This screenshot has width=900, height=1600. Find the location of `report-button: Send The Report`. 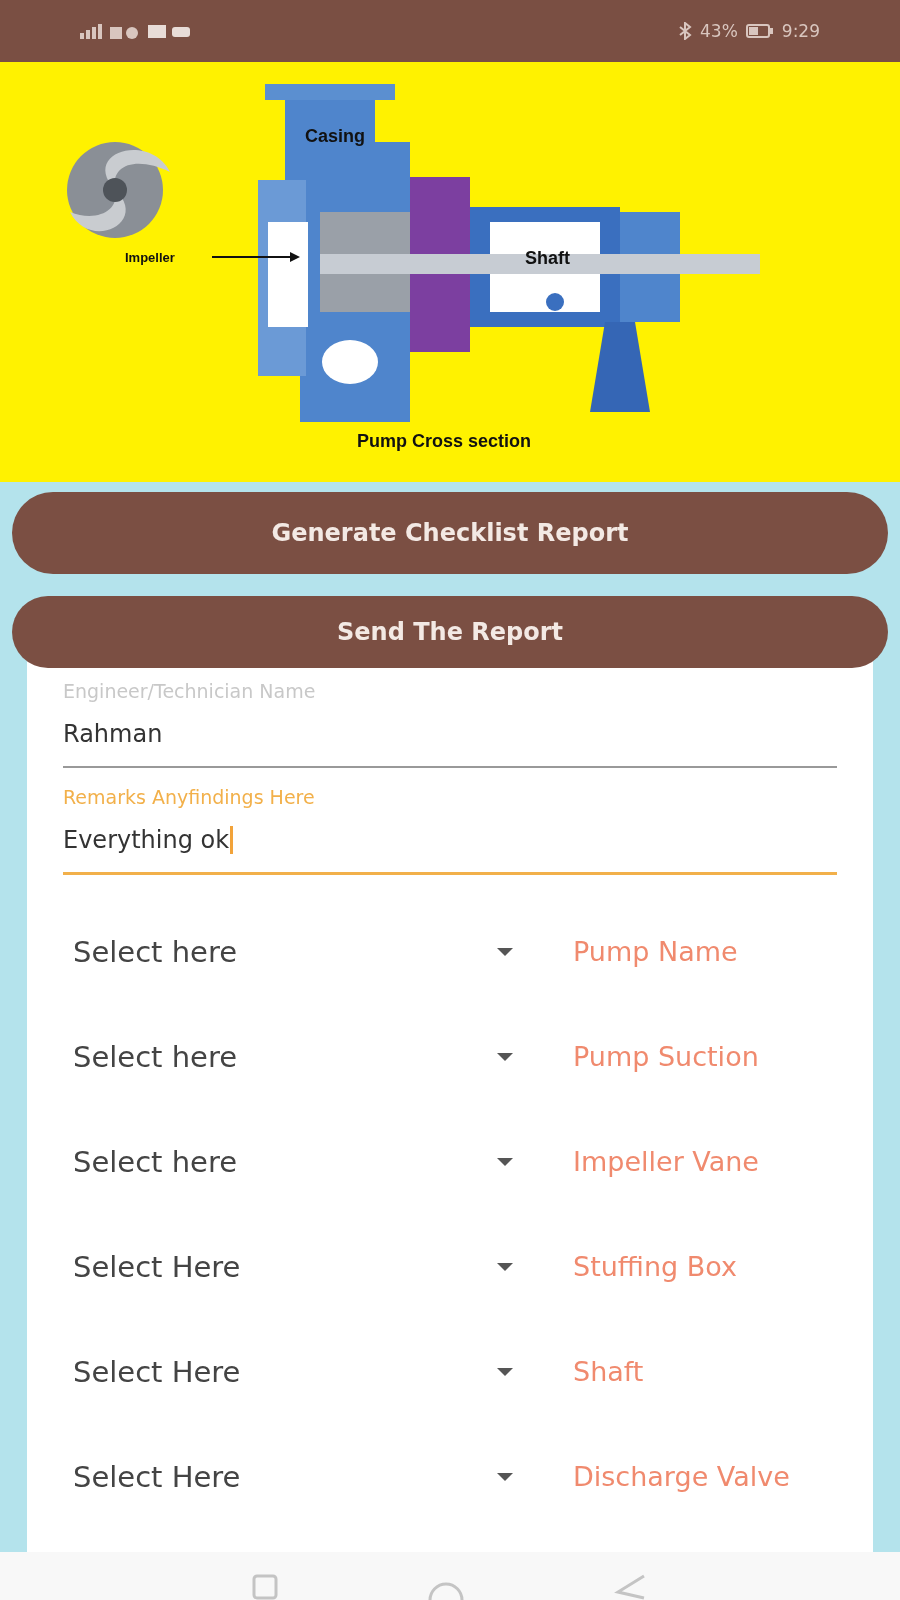

report-button: Send The Report is located at coordinates (450, 632).